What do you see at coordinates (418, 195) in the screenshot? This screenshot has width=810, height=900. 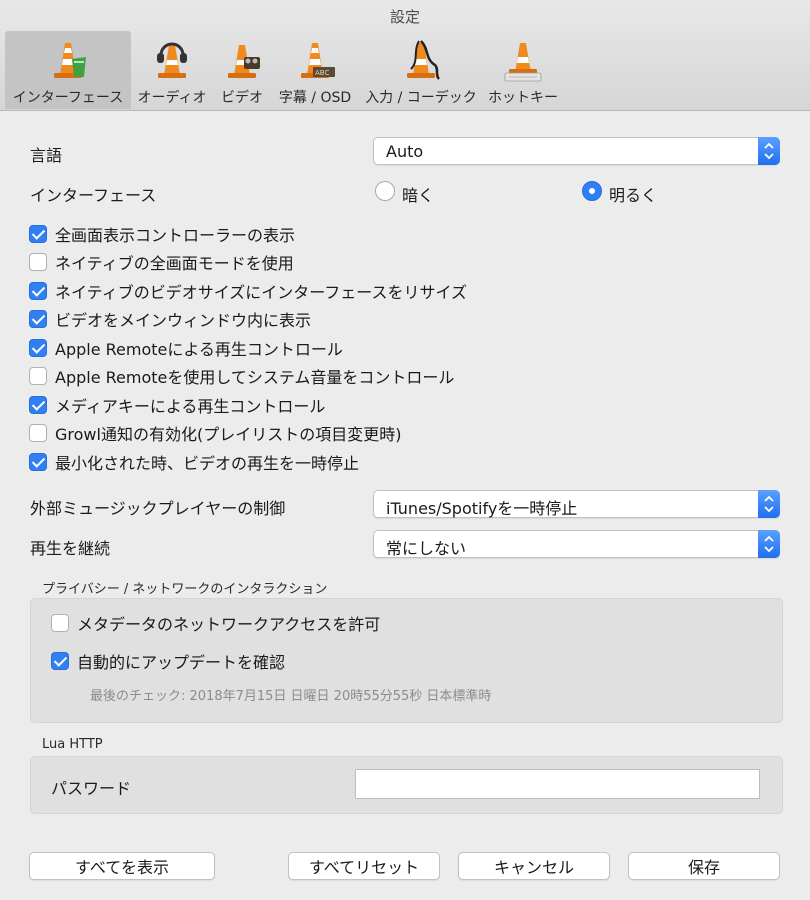 I see `dark-radio-label: 暗く` at bounding box center [418, 195].